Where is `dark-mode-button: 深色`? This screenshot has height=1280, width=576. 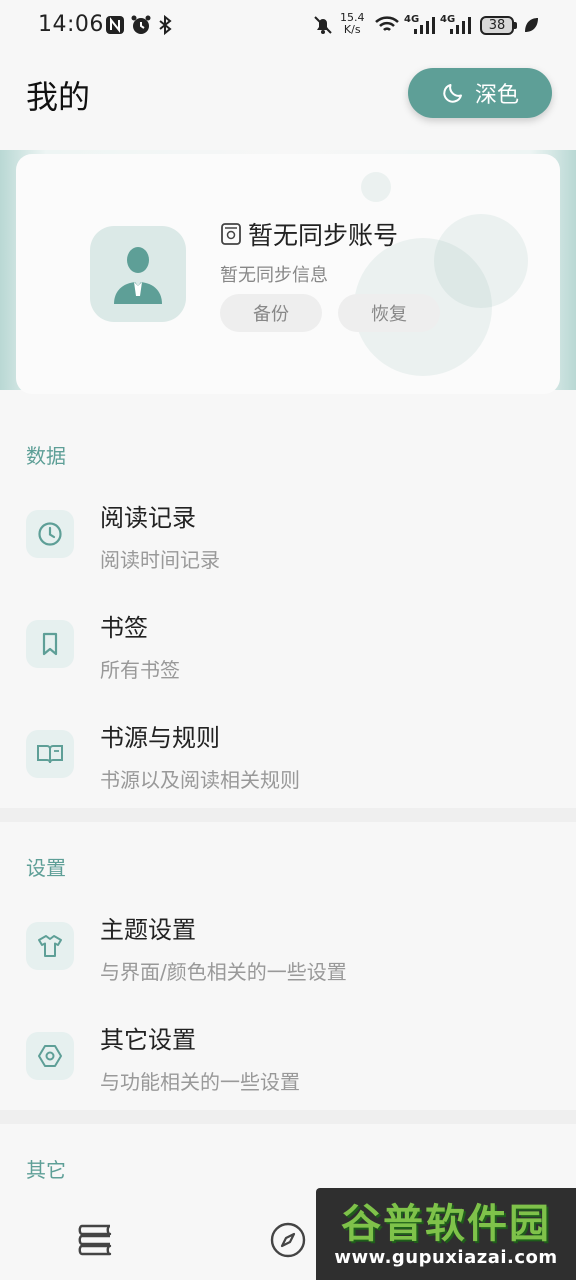 dark-mode-button: 深色 is located at coordinates (480, 93).